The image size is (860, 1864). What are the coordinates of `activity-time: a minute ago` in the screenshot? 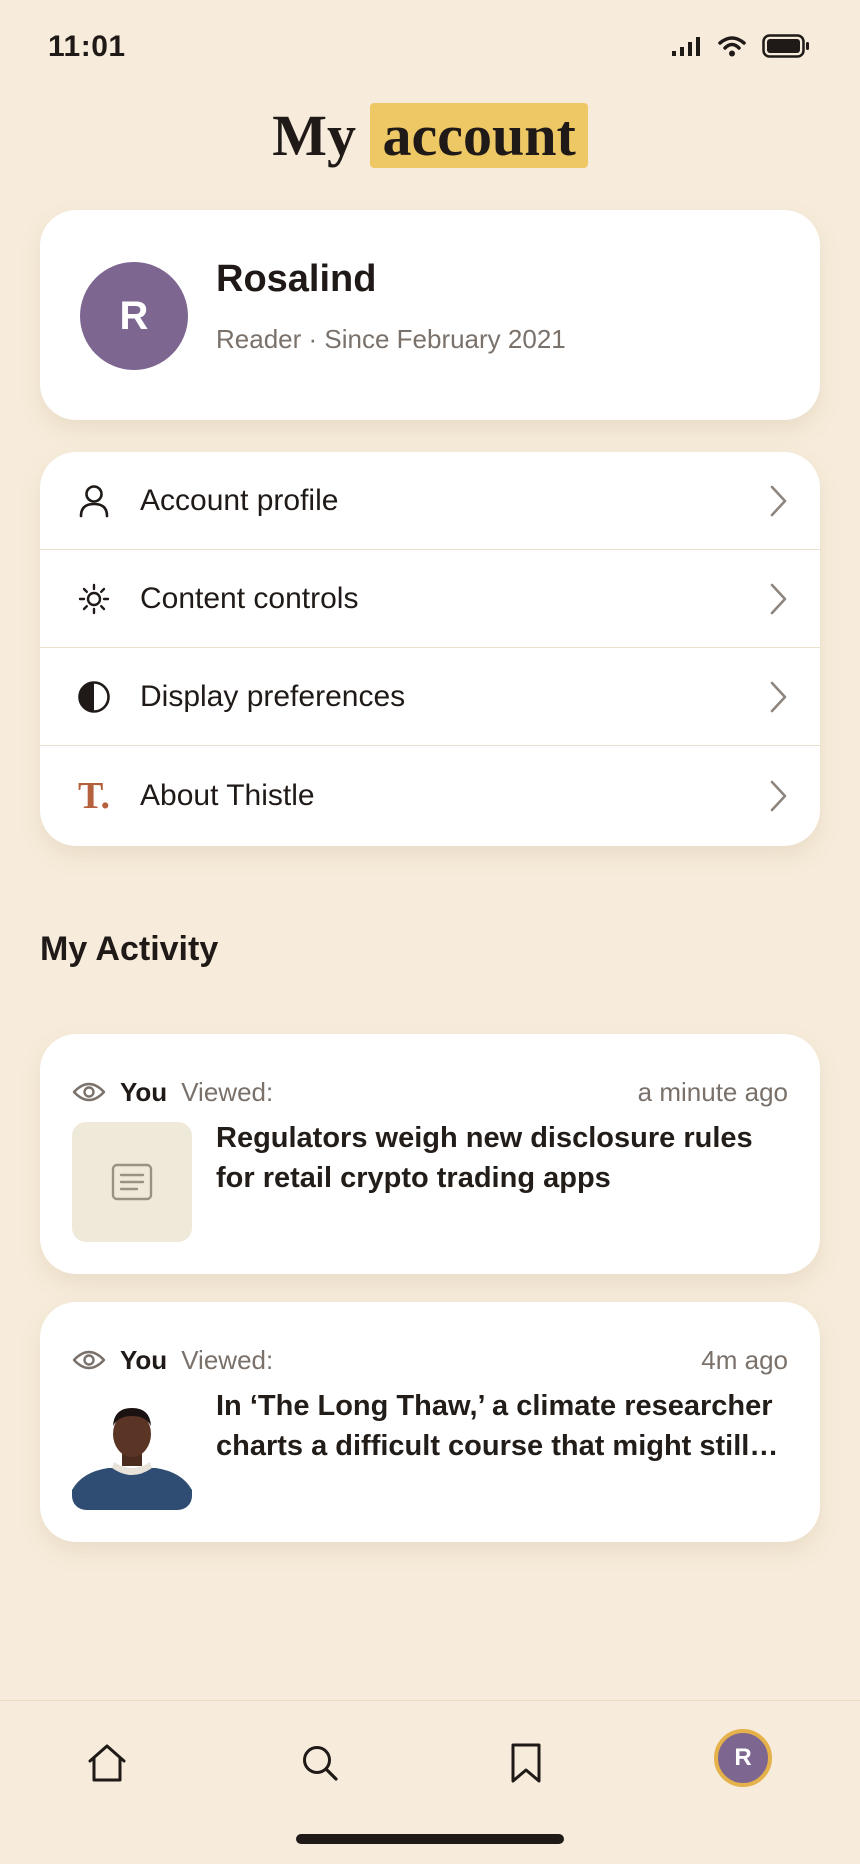 It's located at (712, 1091).